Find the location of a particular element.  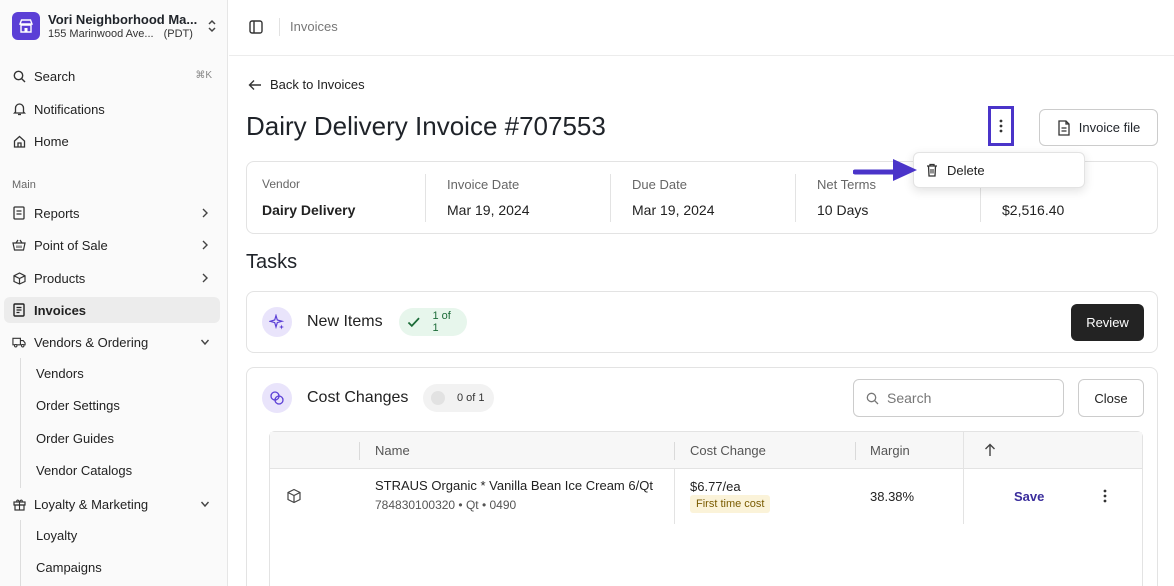

trash-icon is located at coordinates (932, 170).